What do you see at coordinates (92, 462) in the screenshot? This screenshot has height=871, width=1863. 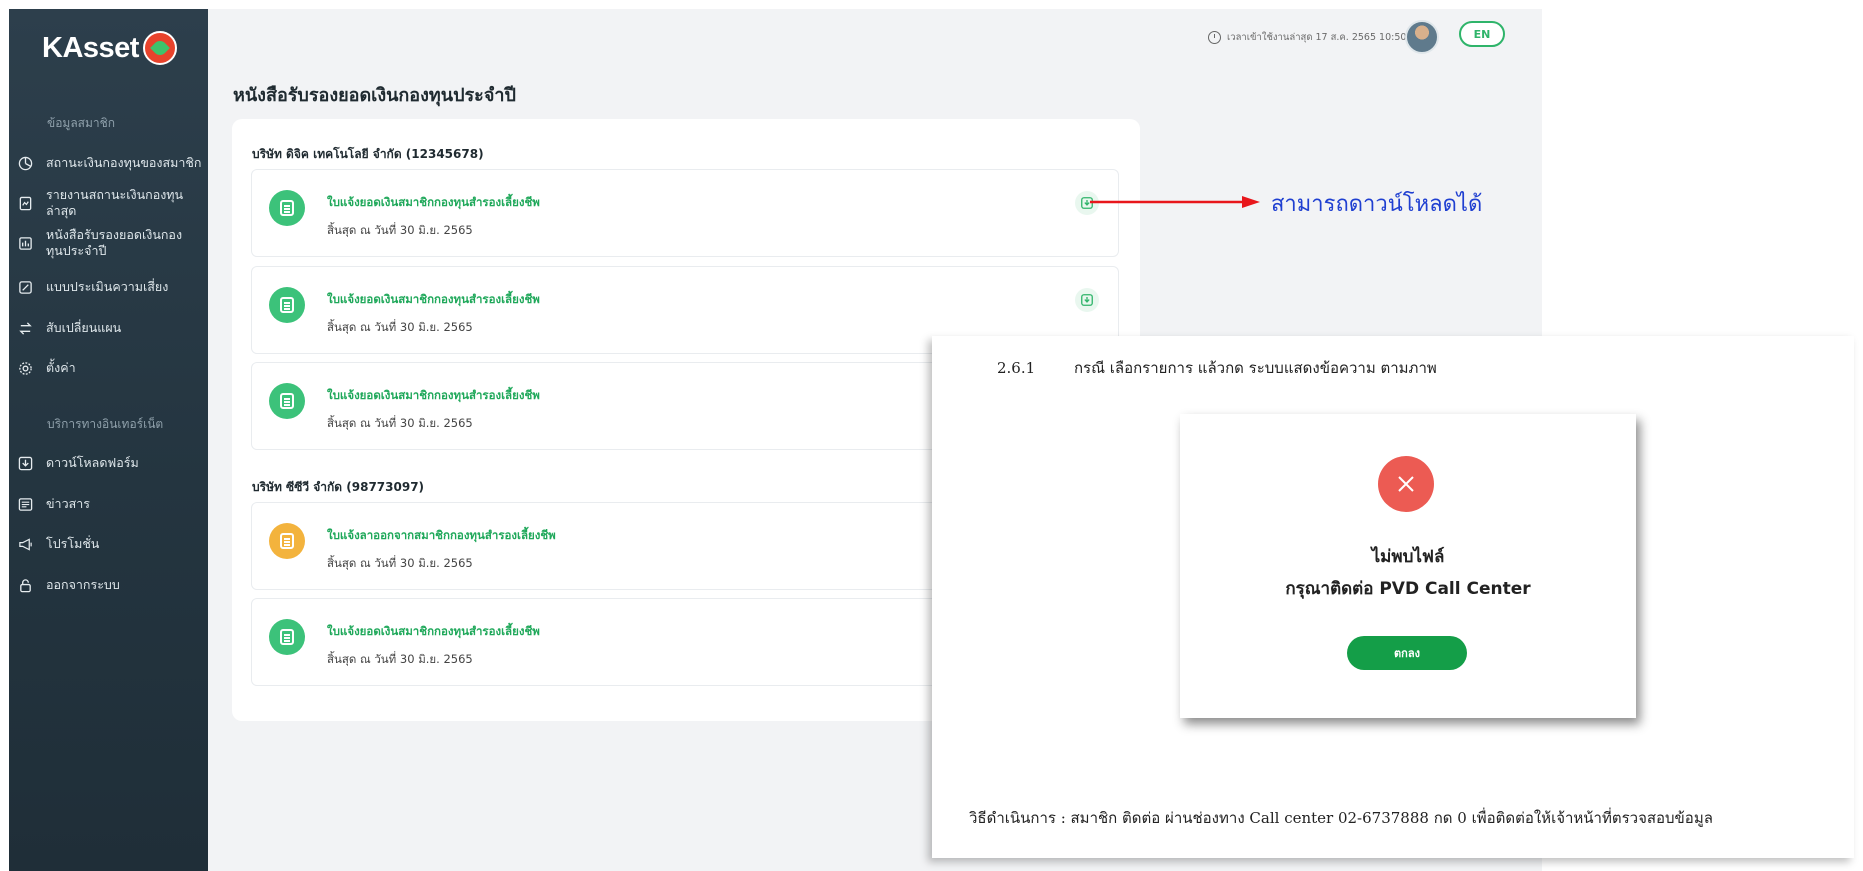 I see `sidebar-item-label: ดาวน์โหลดฟอร์ม` at bounding box center [92, 462].